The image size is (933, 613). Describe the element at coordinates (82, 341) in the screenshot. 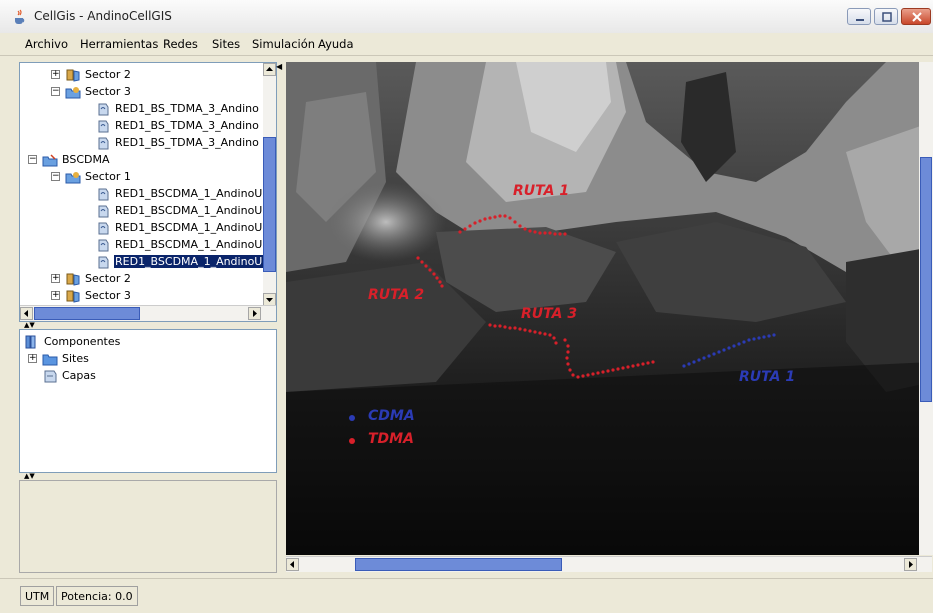

I see `components-root-label: Componentes` at that location.